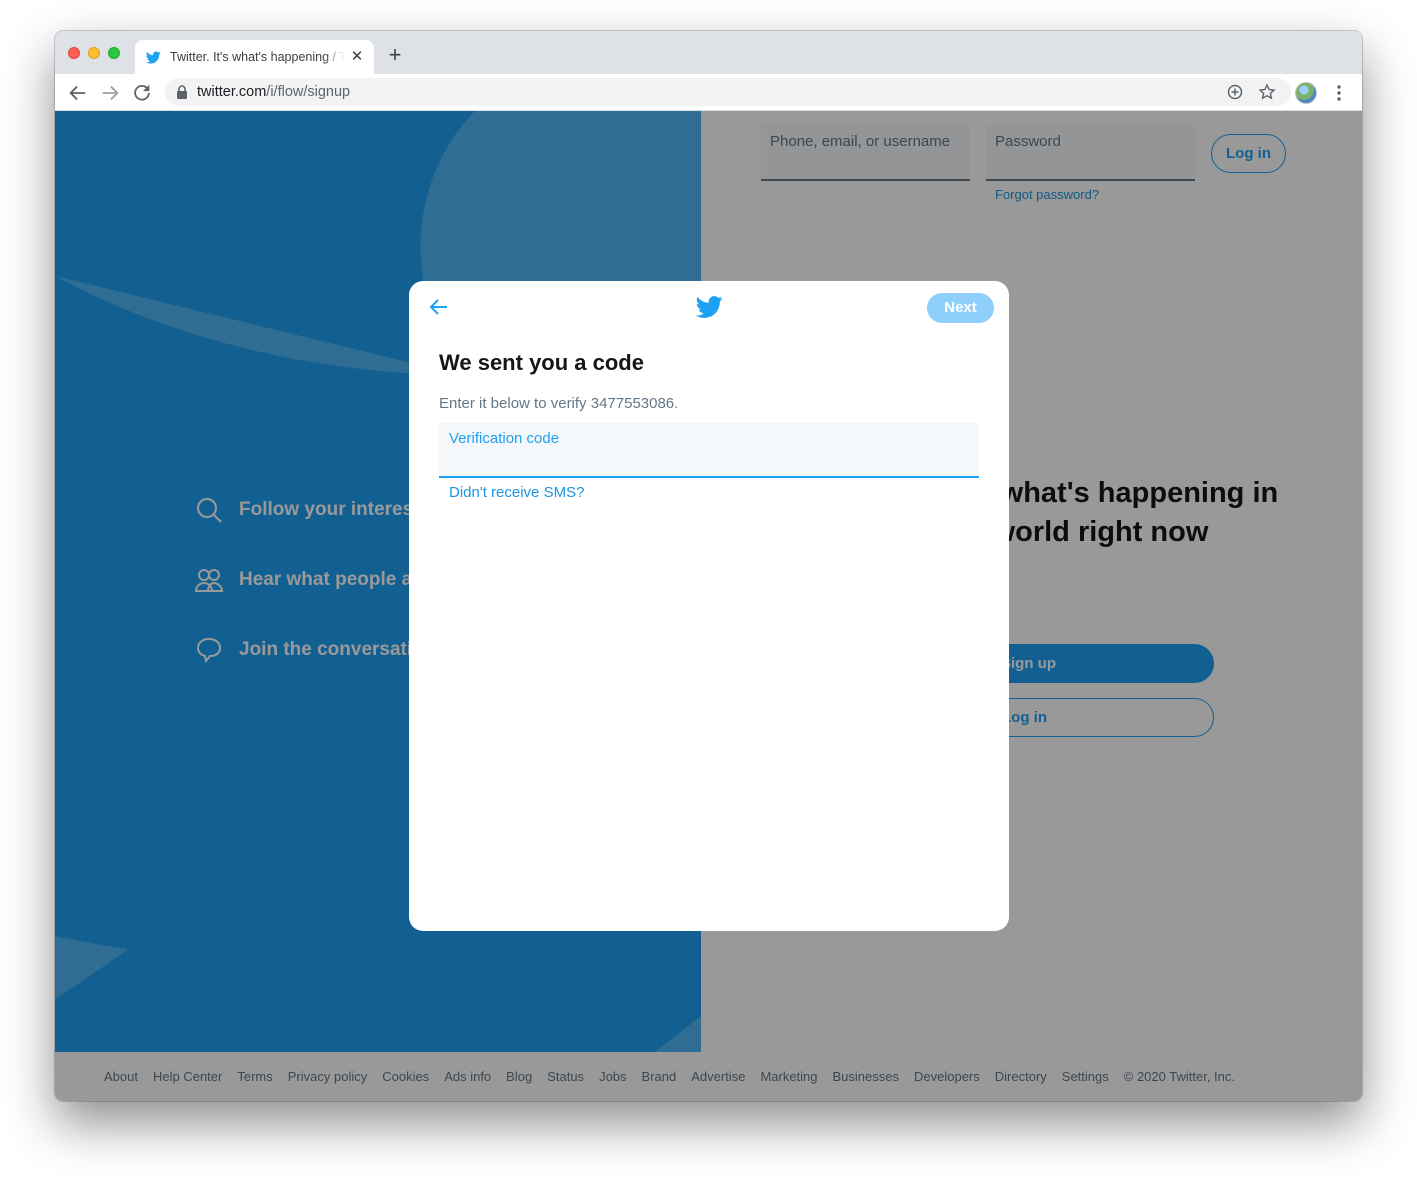  What do you see at coordinates (94, 53) in the screenshot?
I see `minimize-window-button` at bounding box center [94, 53].